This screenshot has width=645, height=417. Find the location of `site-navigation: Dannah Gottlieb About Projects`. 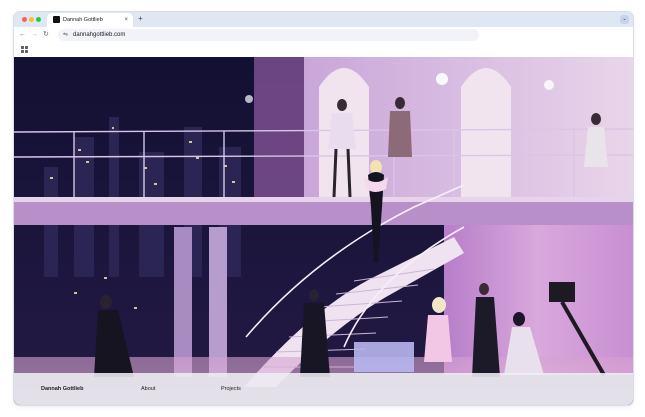

site-navigation: Dannah Gottlieb About Projects is located at coordinates (323, 389).